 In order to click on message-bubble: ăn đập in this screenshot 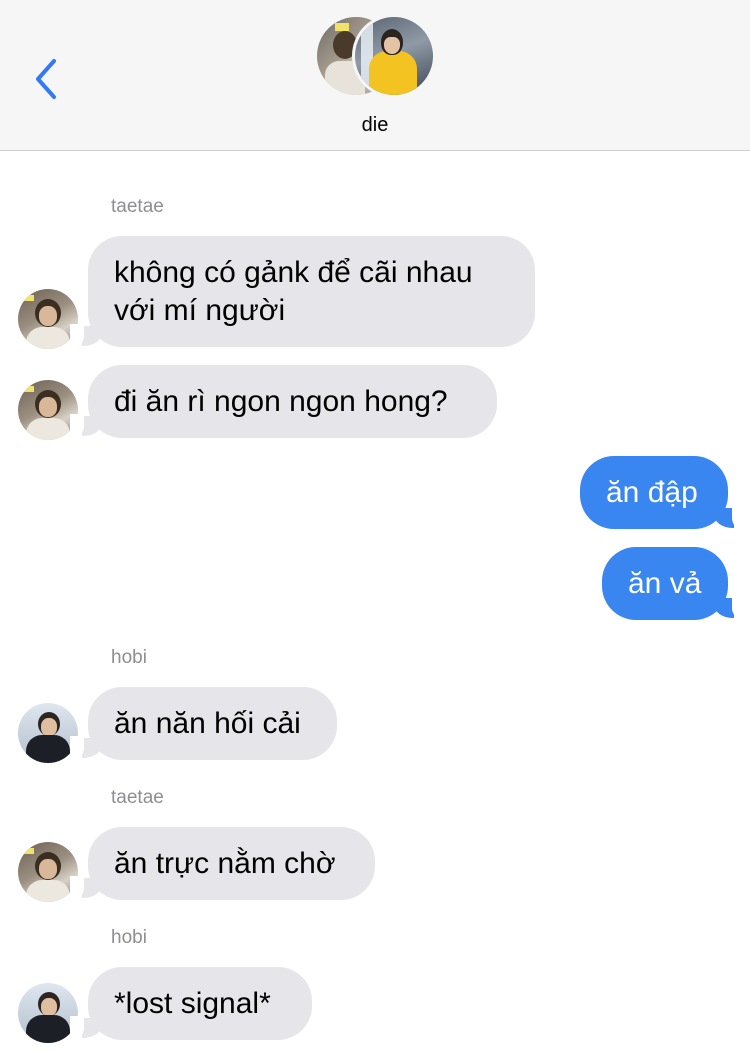, I will do `click(654, 492)`.